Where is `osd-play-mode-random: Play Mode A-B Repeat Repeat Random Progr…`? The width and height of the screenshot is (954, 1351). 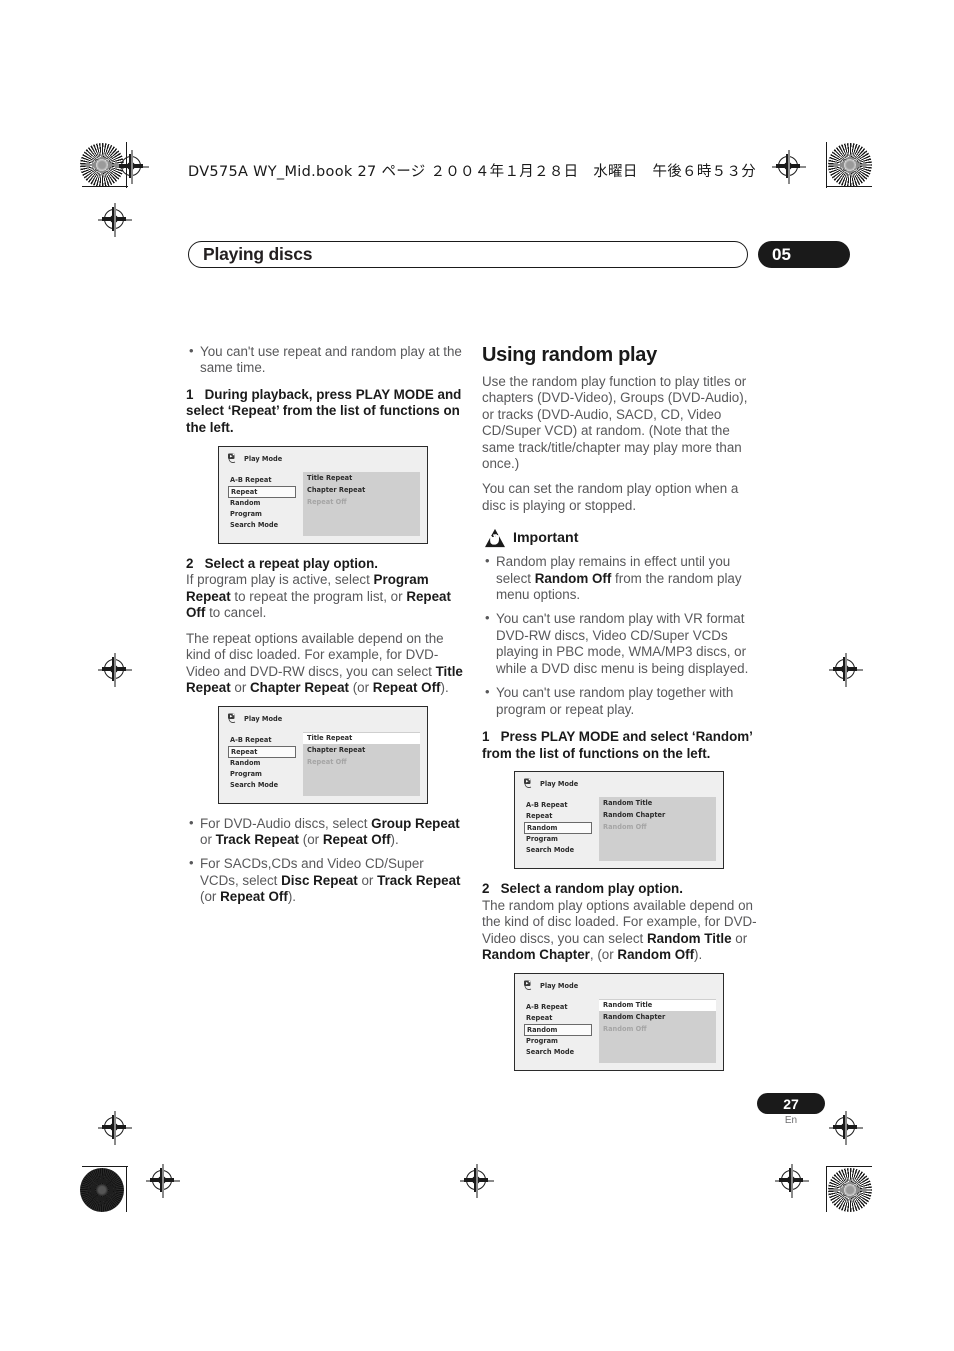
osd-play-mode-random: Play Mode A-B Repeat Repeat Random Progr… is located at coordinates (619, 820).